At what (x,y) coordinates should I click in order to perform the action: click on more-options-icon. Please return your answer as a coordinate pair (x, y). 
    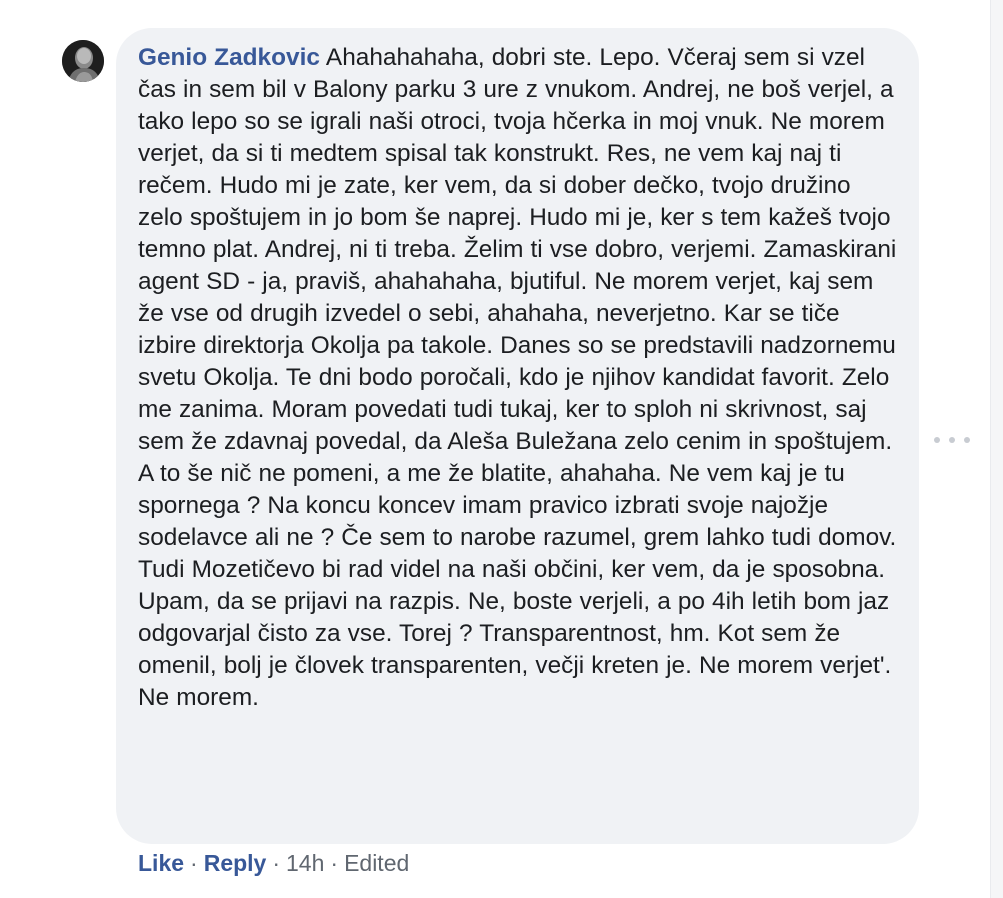
    Looking at the image, I should click on (952, 440).